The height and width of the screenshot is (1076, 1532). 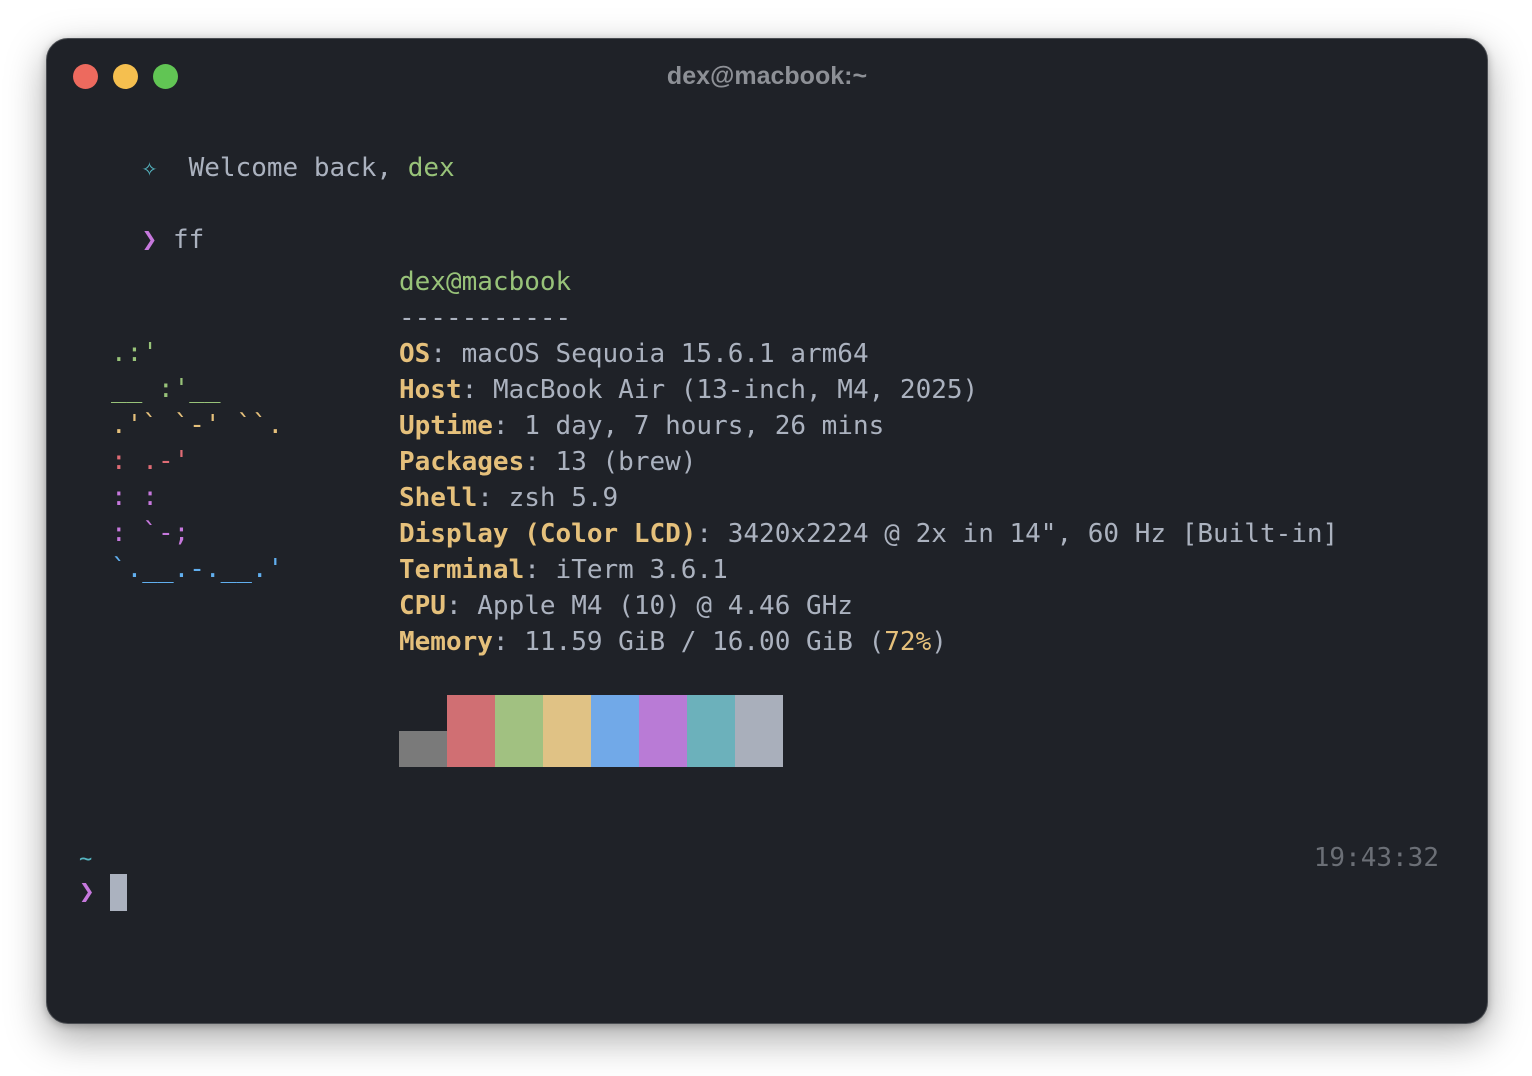 I want to click on fetch-row: Uptime: 1 day, 7 hours, 26 mins, so click(x=642, y=426).